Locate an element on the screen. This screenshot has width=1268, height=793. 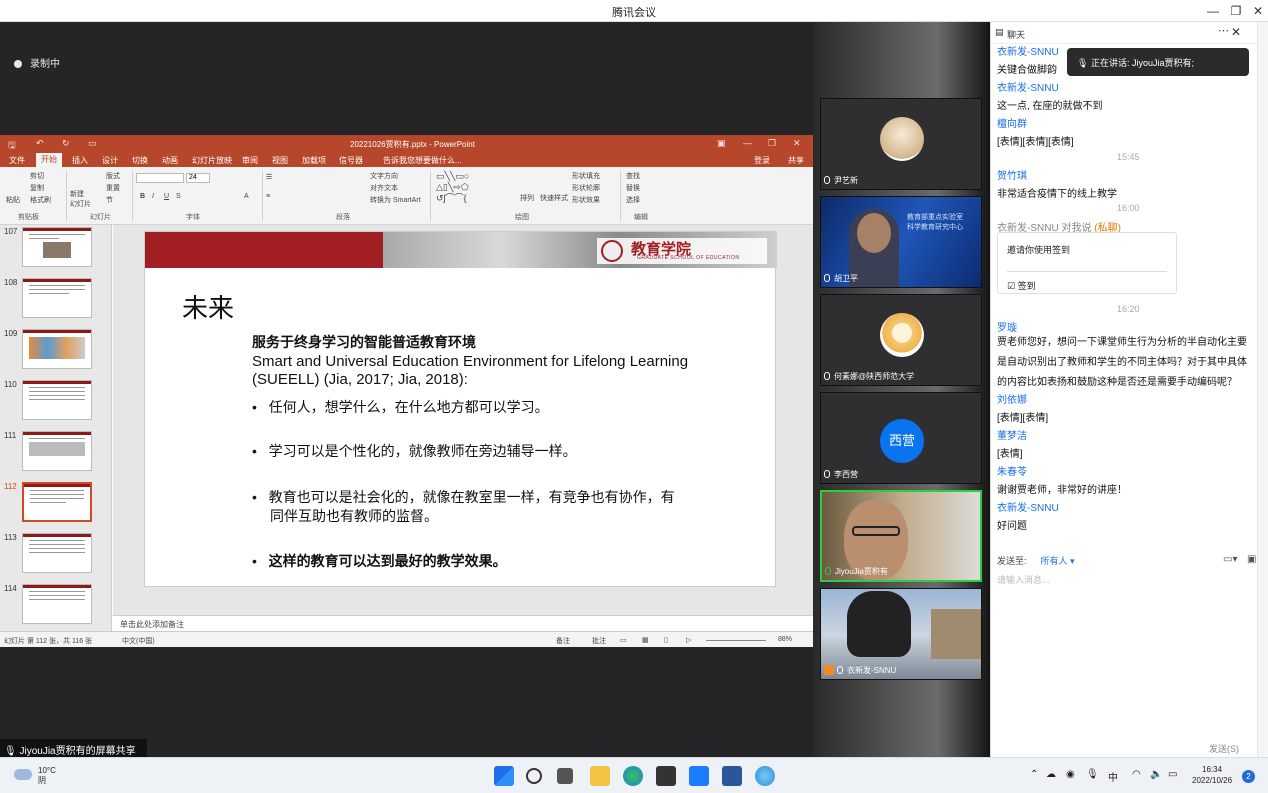
font-size-select: 24 is located at coordinates (198, 178).